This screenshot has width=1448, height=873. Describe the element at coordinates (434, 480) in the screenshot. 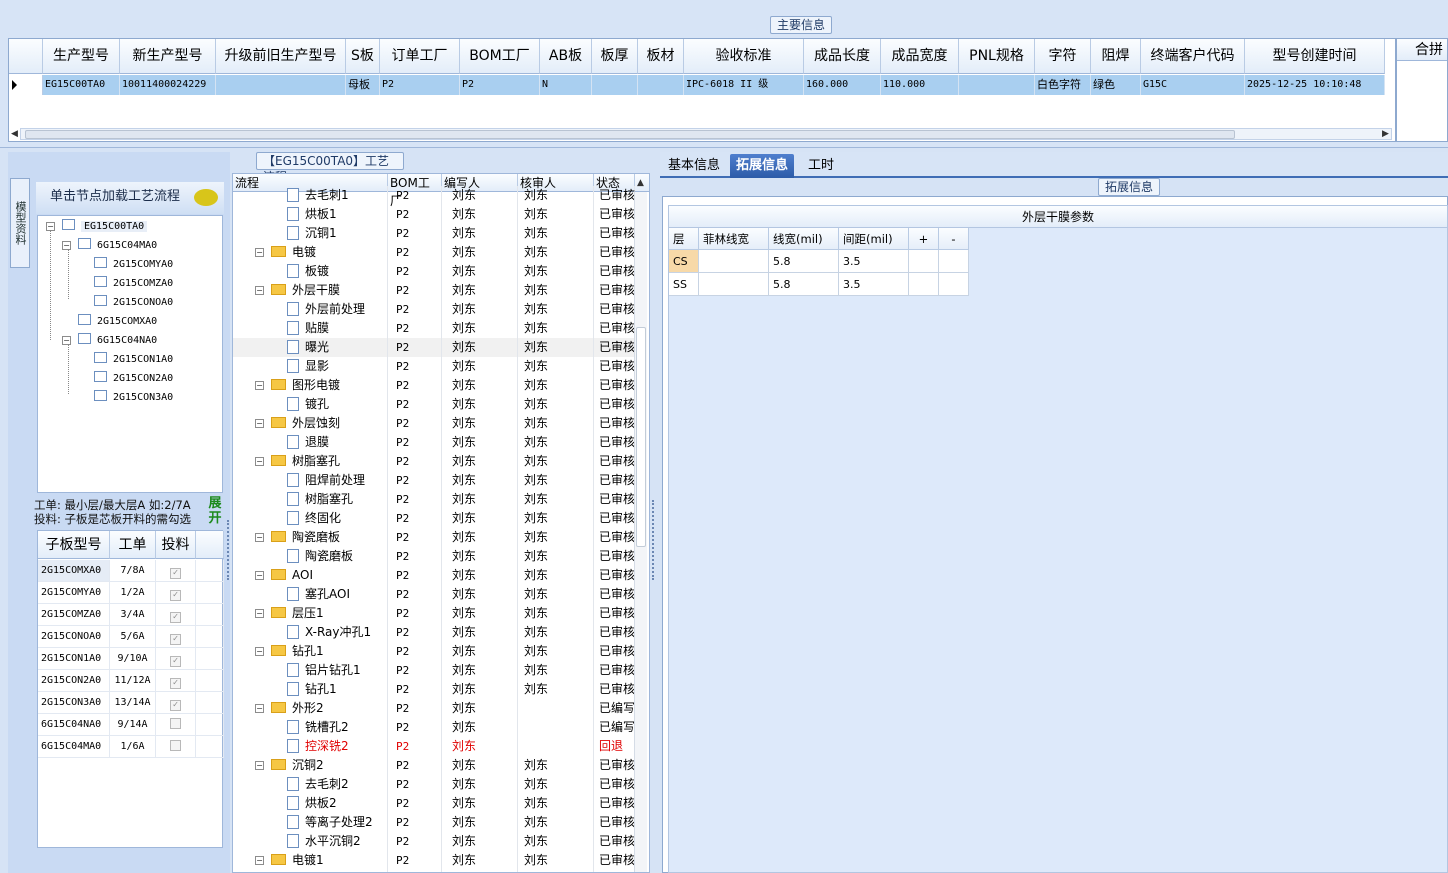

I see `process-row: 阻焊前处理 P2 刘东 刘东 已审核` at that location.